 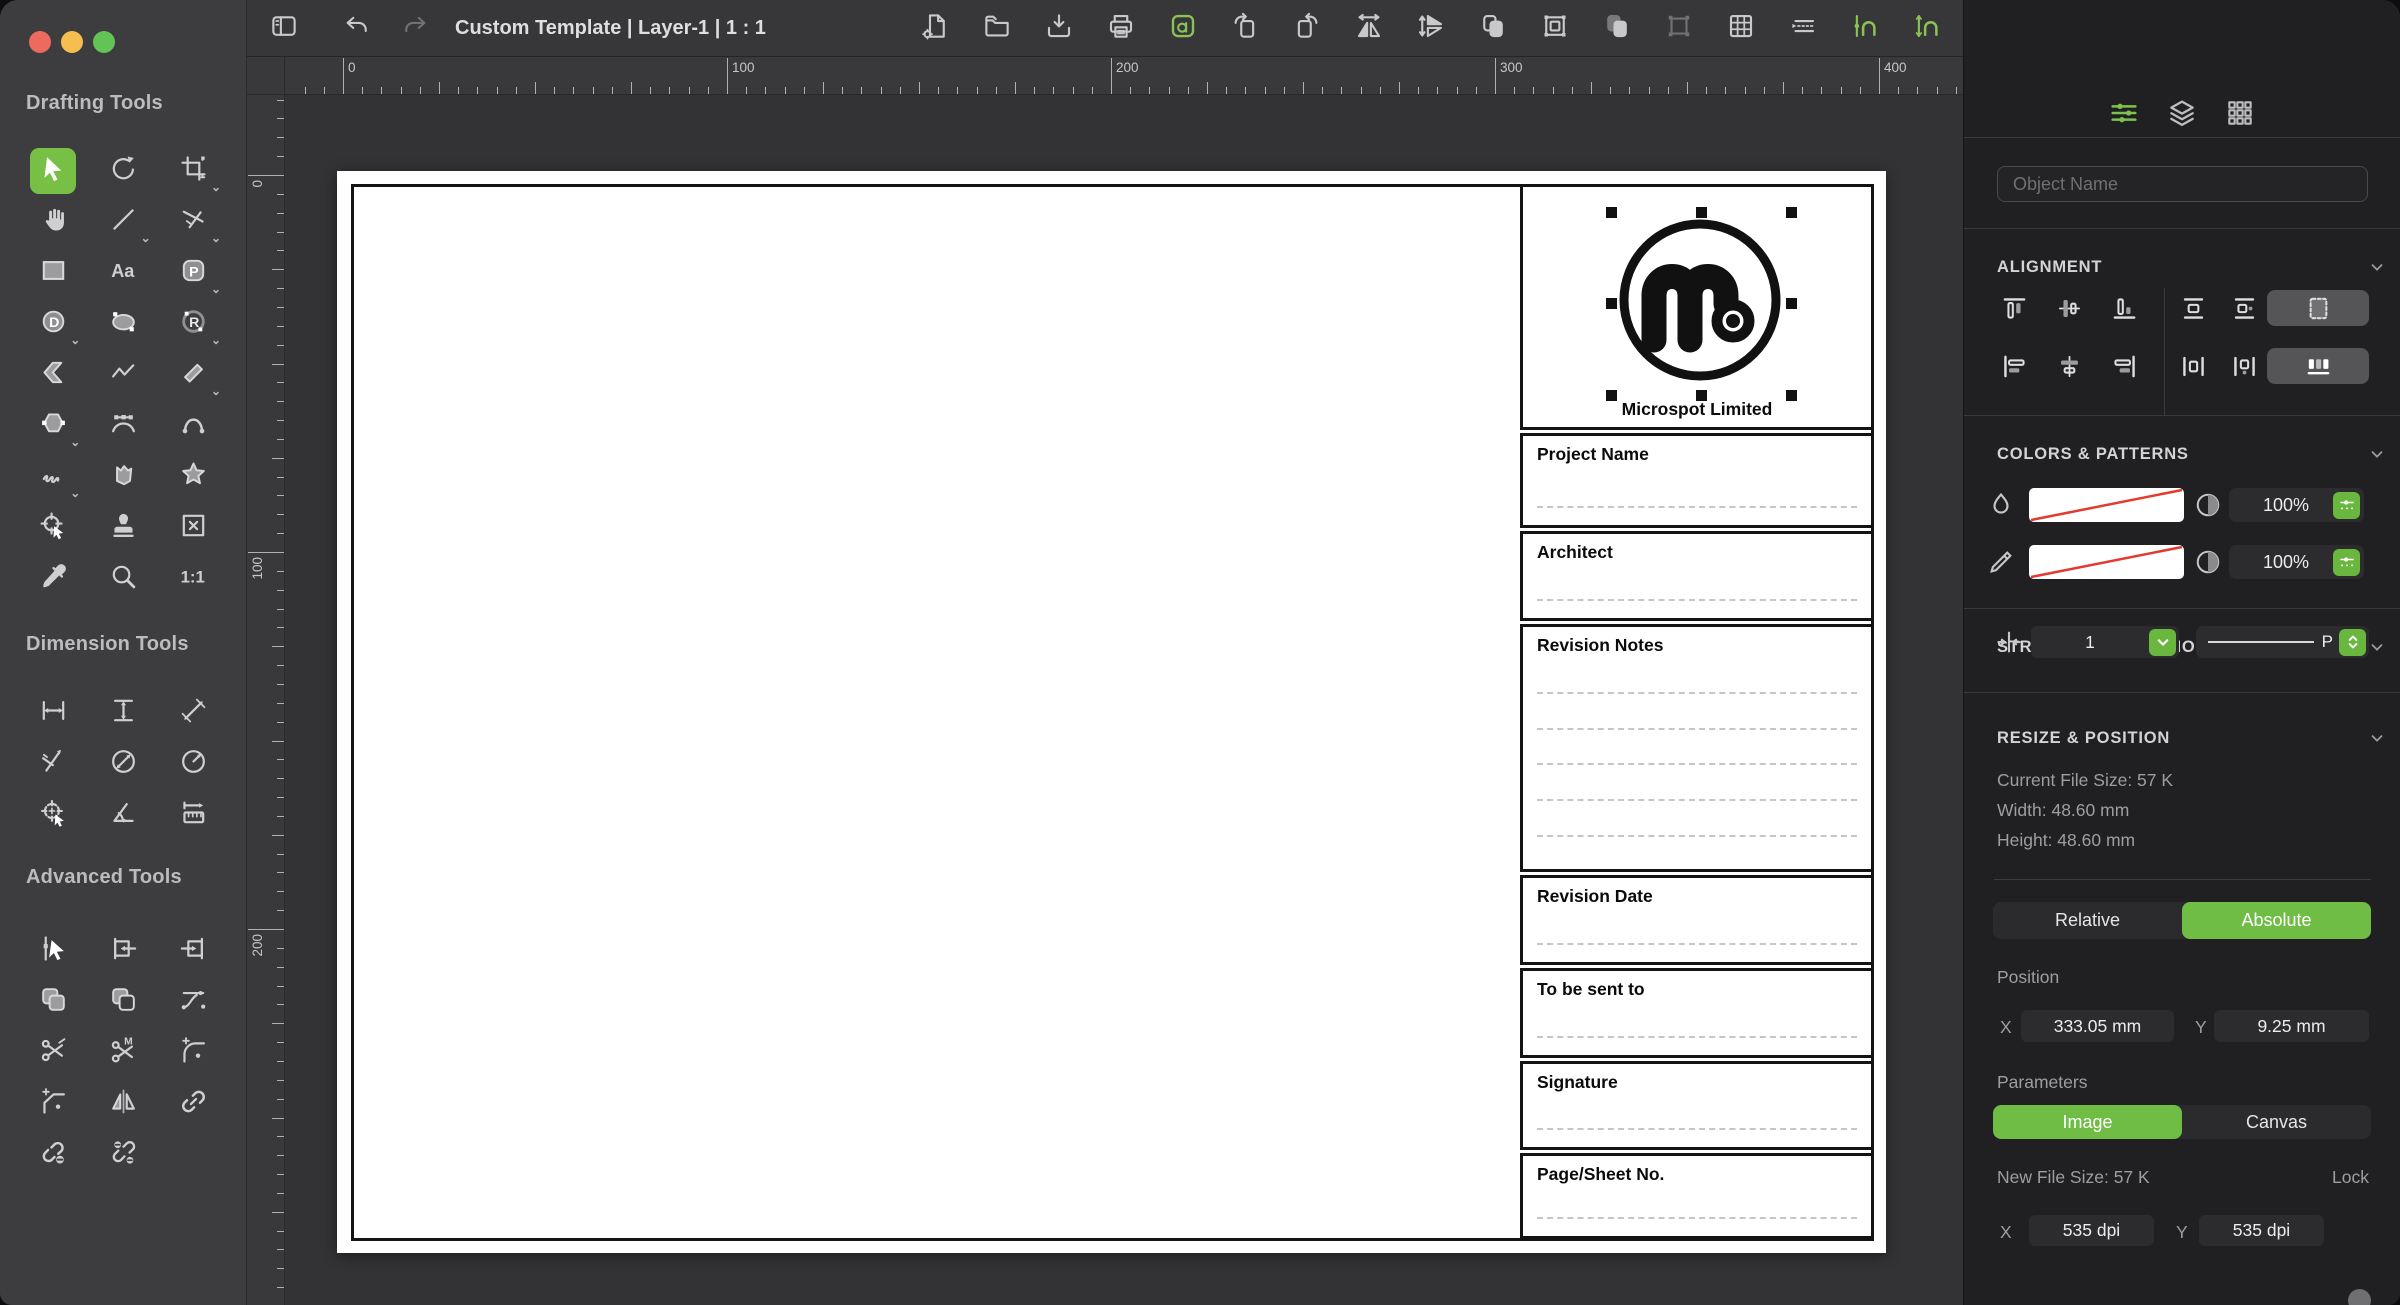 What do you see at coordinates (53, 476) in the screenshot?
I see `tool-freehand: ⌄` at bounding box center [53, 476].